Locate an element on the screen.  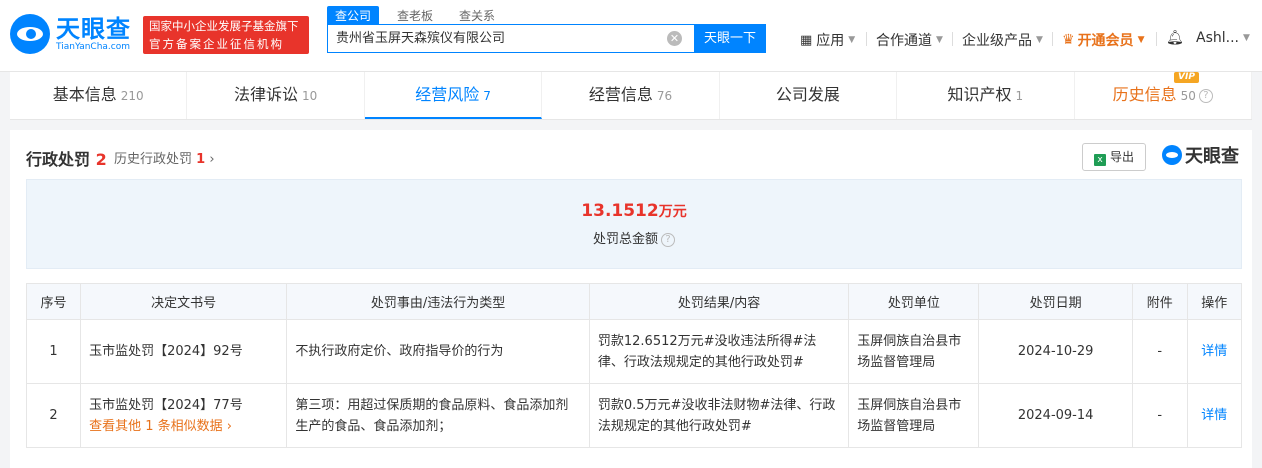
nav-enterprise-label: 企业级产品 is located at coordinates (997, 41).